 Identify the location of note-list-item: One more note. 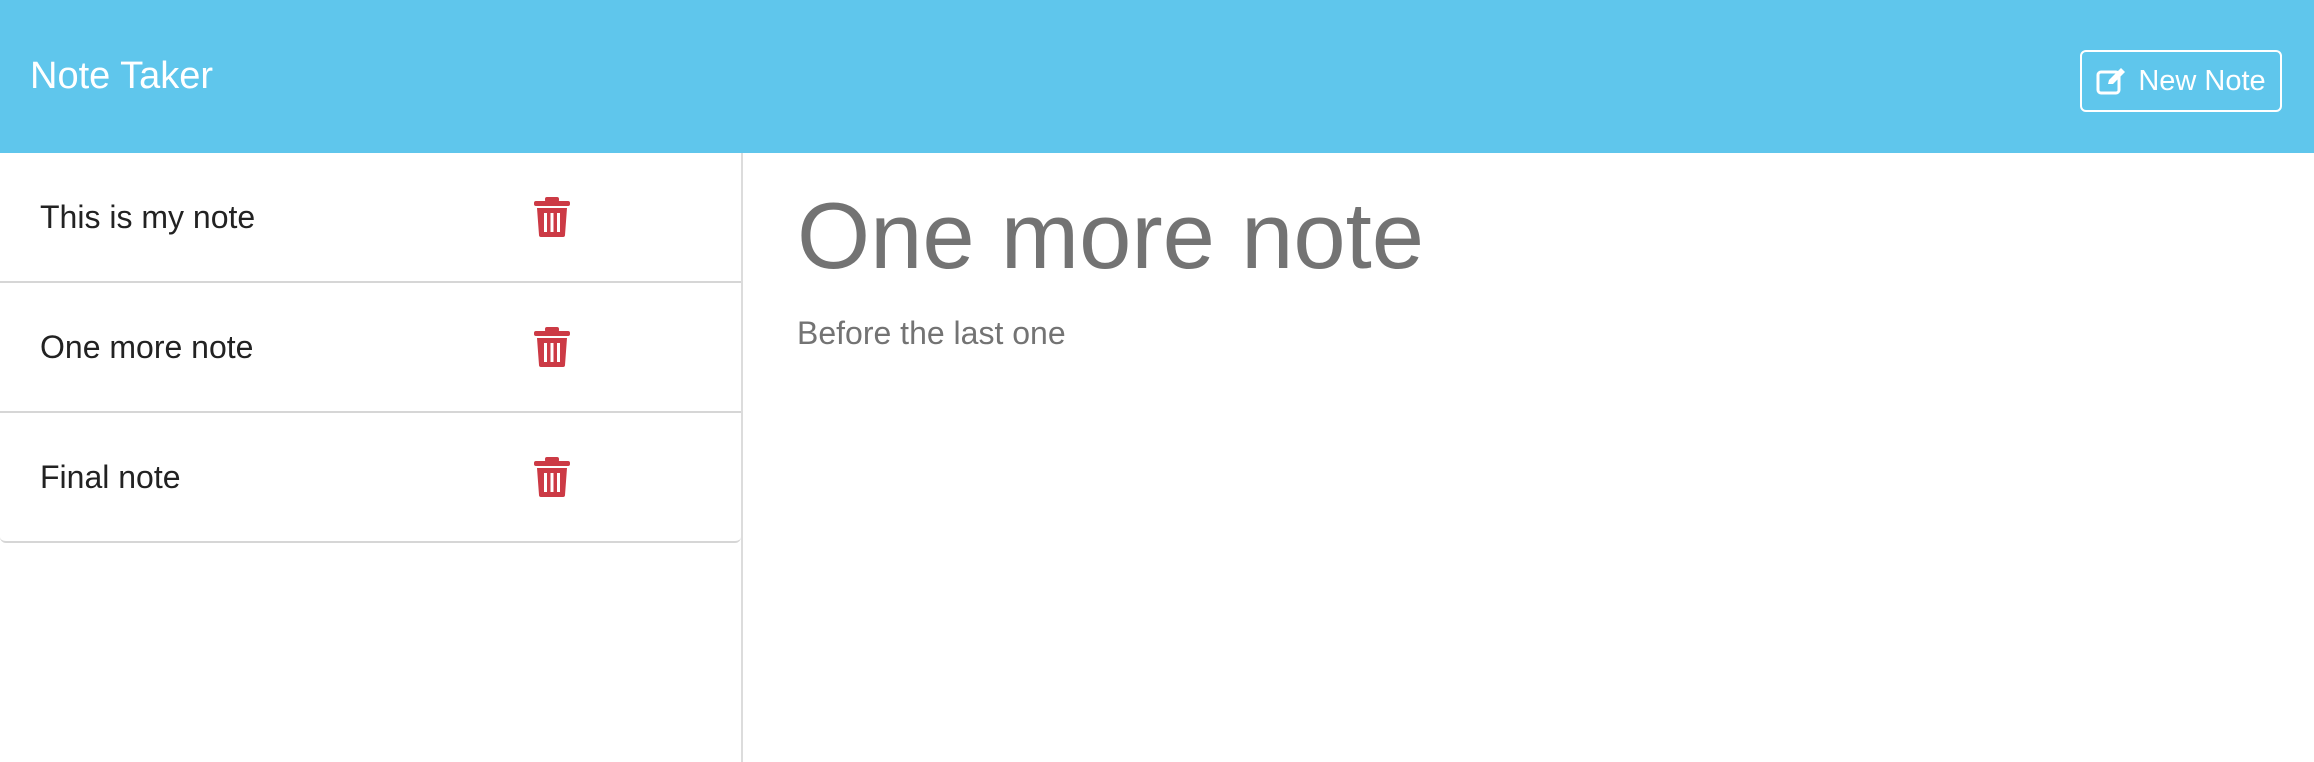
(370, 348).